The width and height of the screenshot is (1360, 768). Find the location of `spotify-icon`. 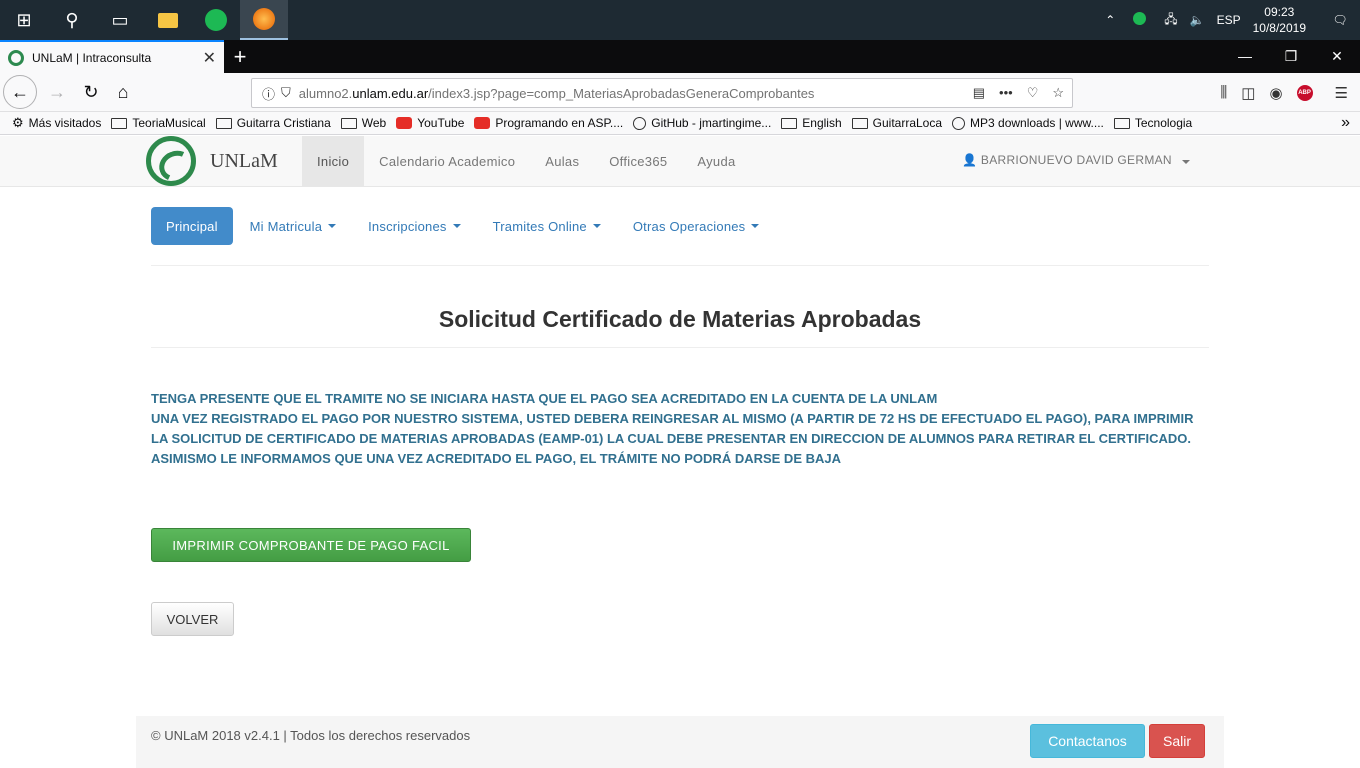

spotify-icon is located at coordinates (216, 20).